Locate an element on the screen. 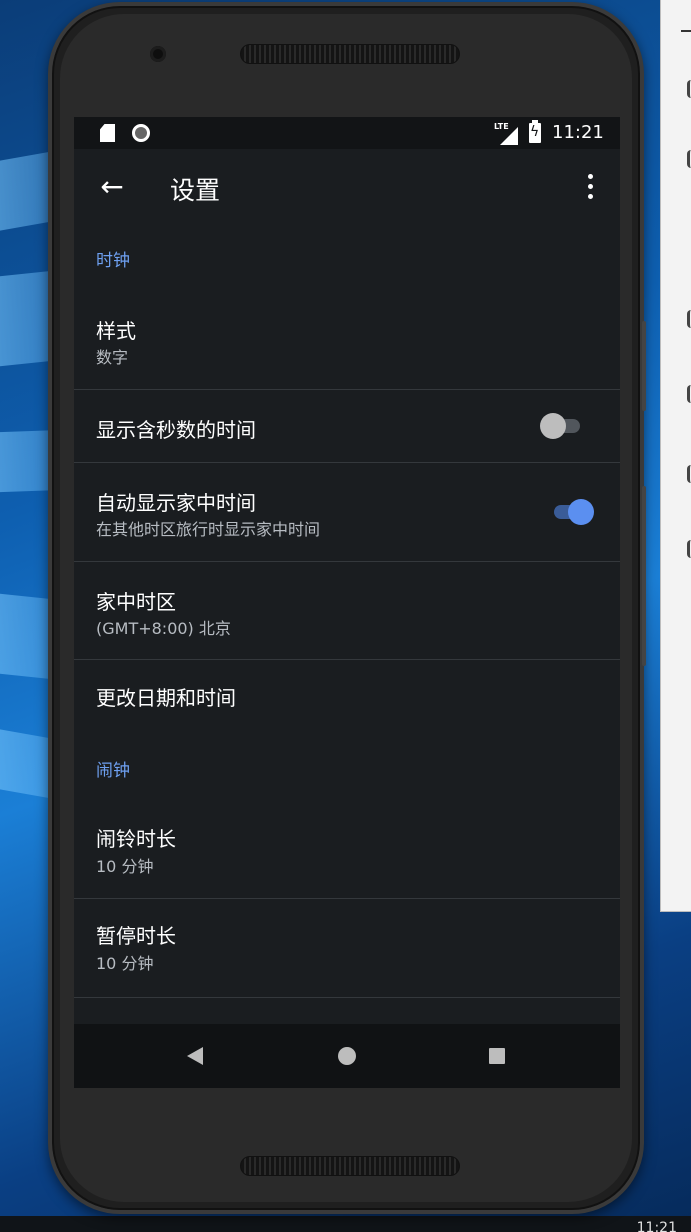 This screenshot has height=1232, width=691. setting-change-datetime-title: 更改日期和时间 is located at coordinates (166, 698).